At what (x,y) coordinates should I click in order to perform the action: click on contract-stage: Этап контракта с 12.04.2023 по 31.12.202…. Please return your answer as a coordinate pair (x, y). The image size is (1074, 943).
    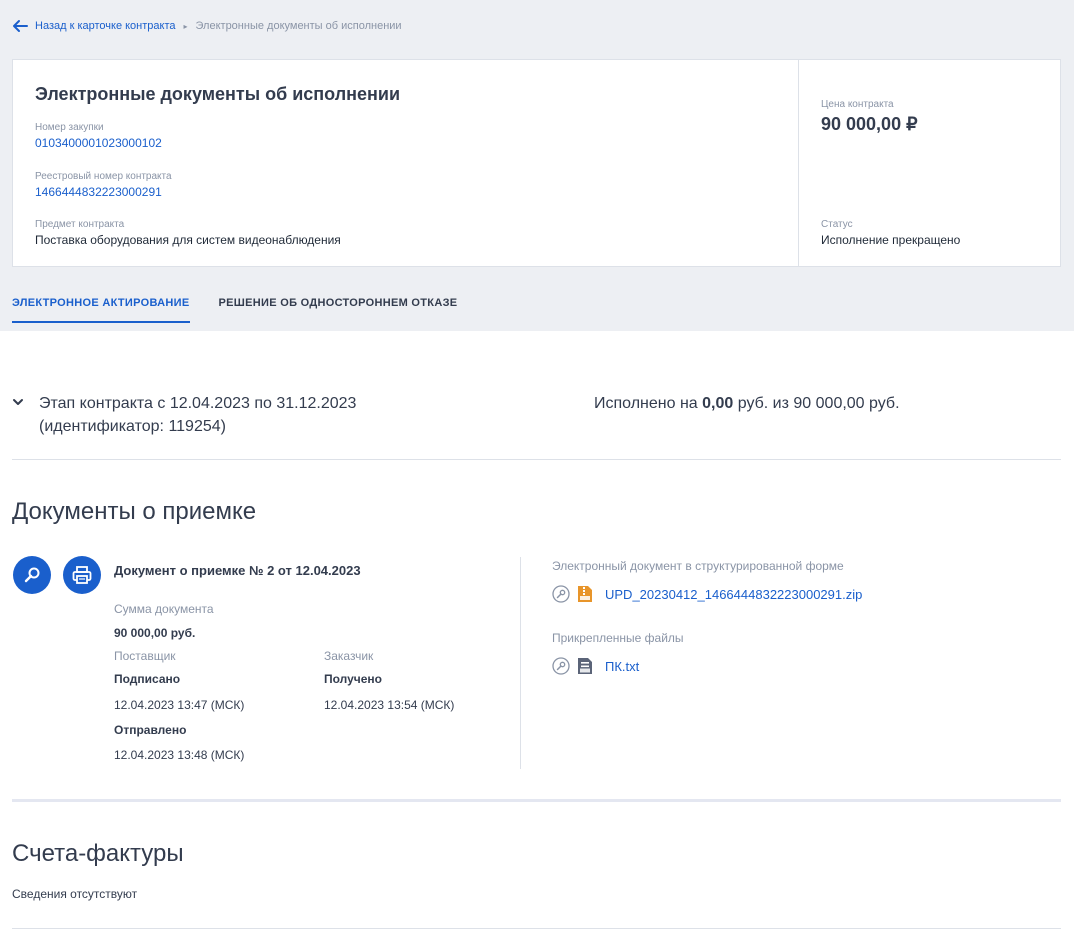
    Looking at the image, I should click on (536, 425).